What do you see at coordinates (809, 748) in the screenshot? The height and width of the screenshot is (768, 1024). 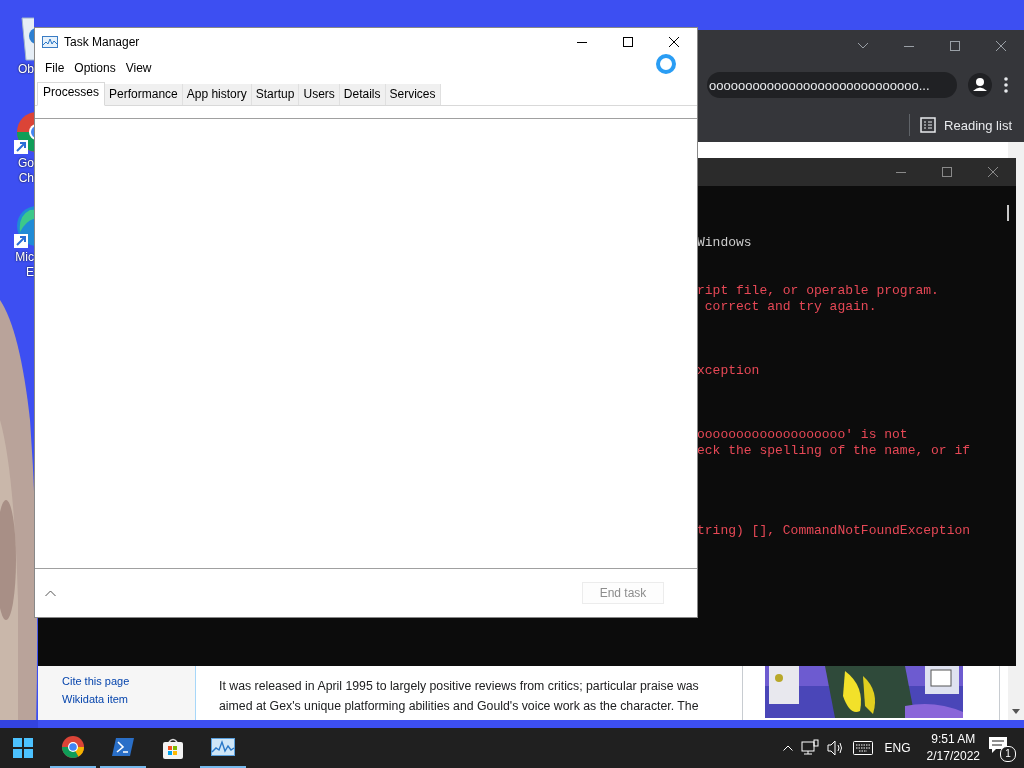 I see `network-icon` at bounding box center [809, 748].